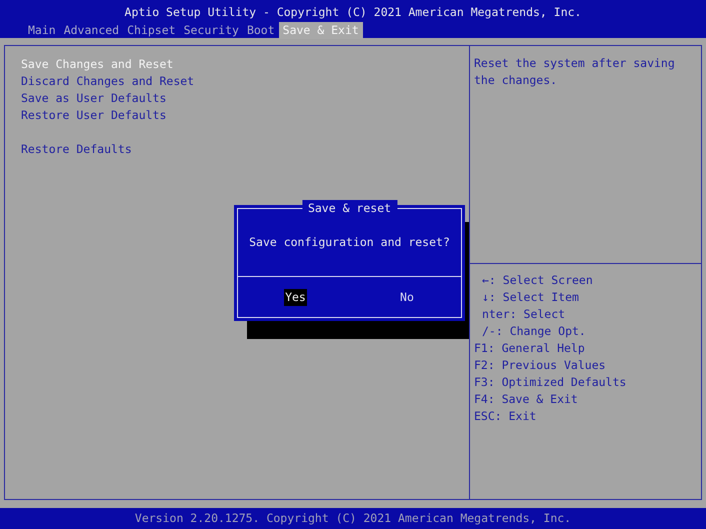  I want to click on dialog-button: No, so click(407, 297).